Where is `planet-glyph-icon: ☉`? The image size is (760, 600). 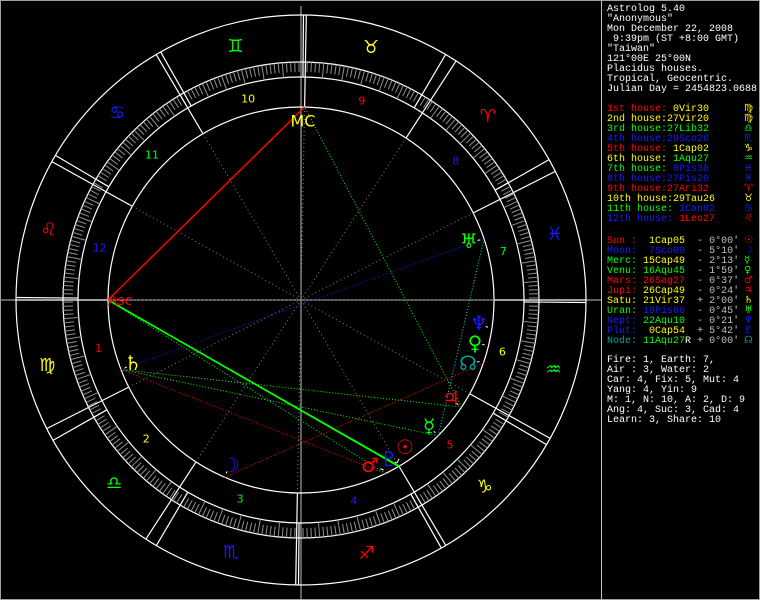
planet-glyph-icon: ☉ is located at coordinates (405, 447).